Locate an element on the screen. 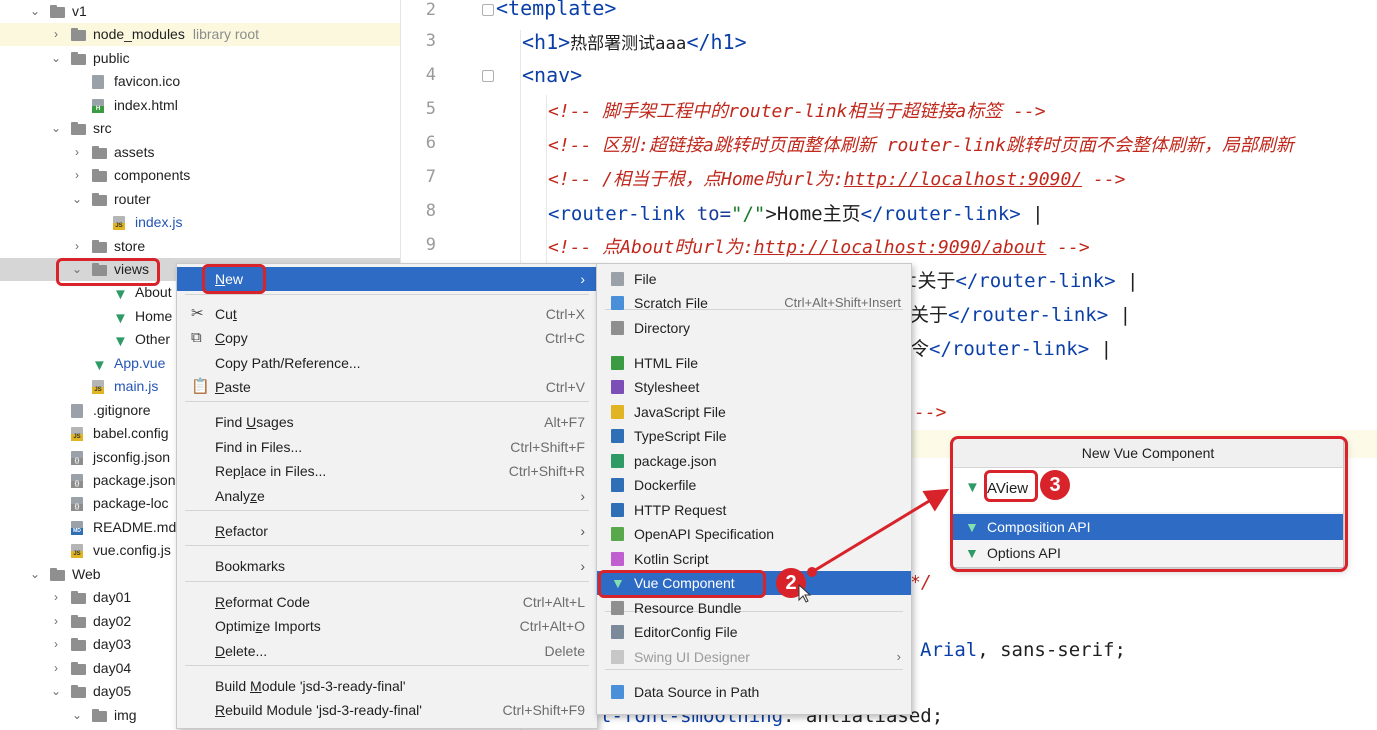  annotation-arrow is located at coordinates (878, 532).